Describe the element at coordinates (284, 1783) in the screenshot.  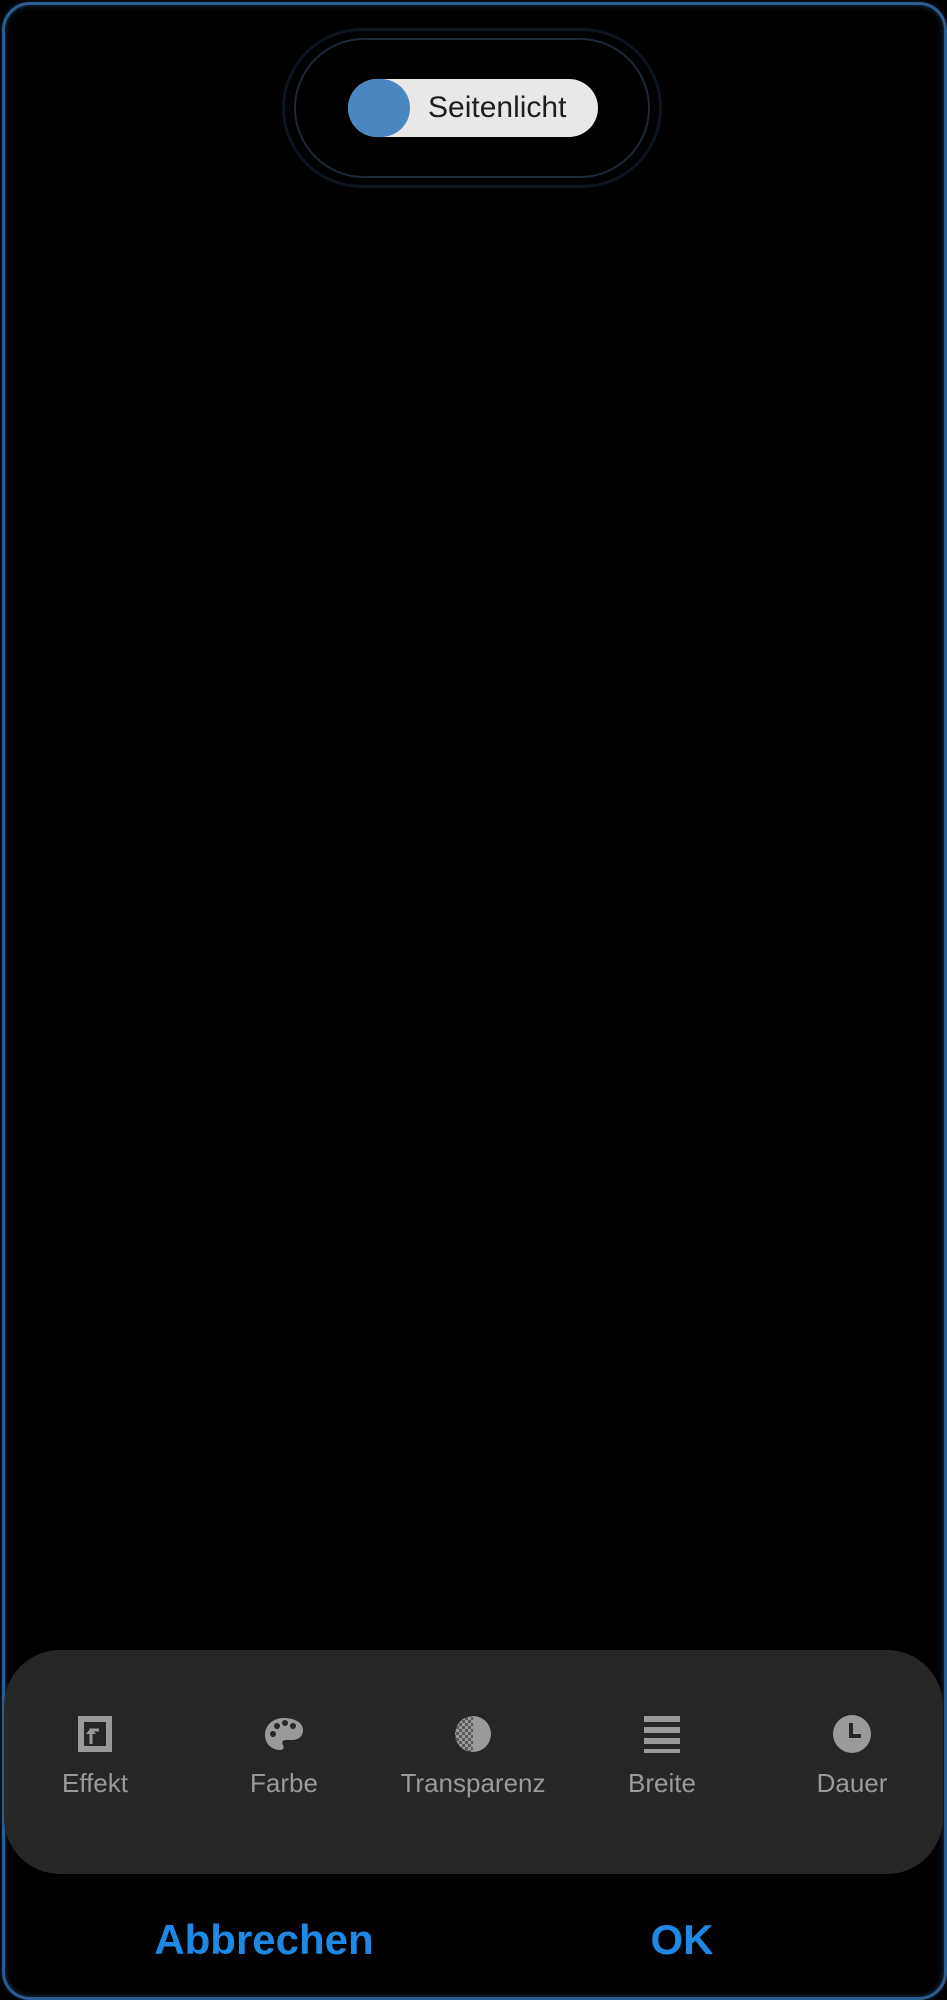
I see `toolbar-item-label: Farbe` at that location.